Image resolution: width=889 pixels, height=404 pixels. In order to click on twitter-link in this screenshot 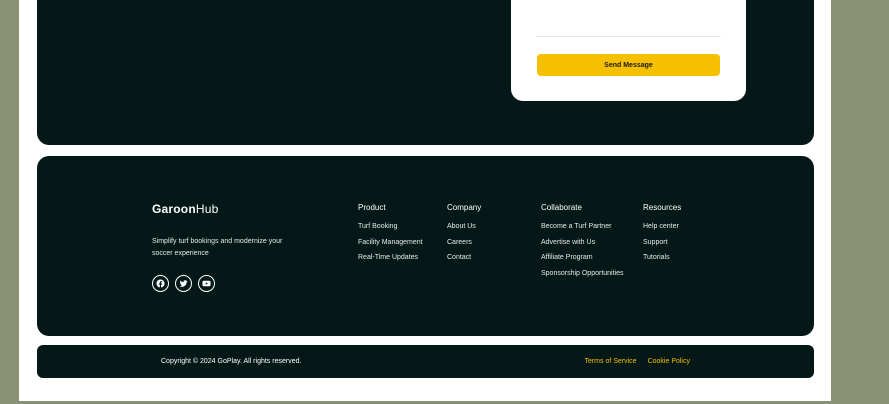, I will do `click(183, 283)`.